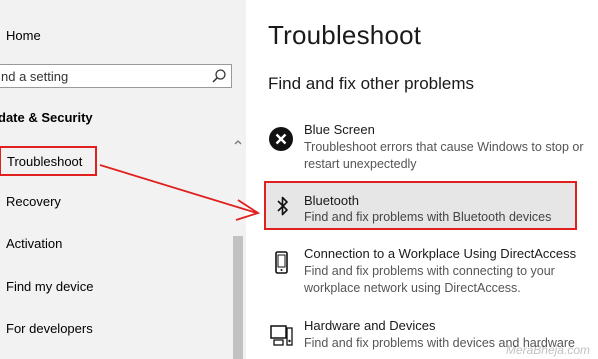 The height and width of the screenshot is (359, 598). What do you see at coordinates (281, 262) in the screenshot?
I see `phone-icon` at bounding box center [281, 262].